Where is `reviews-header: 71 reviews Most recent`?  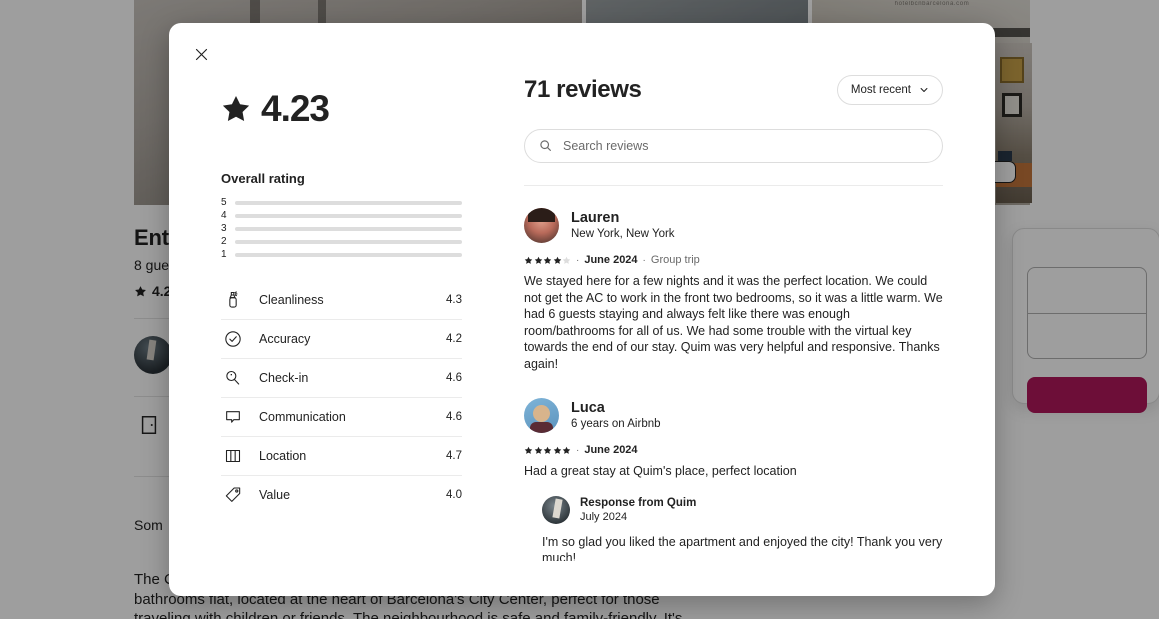
reviews-header: 71 reviews Most recent is located at coordinates (733, 90).